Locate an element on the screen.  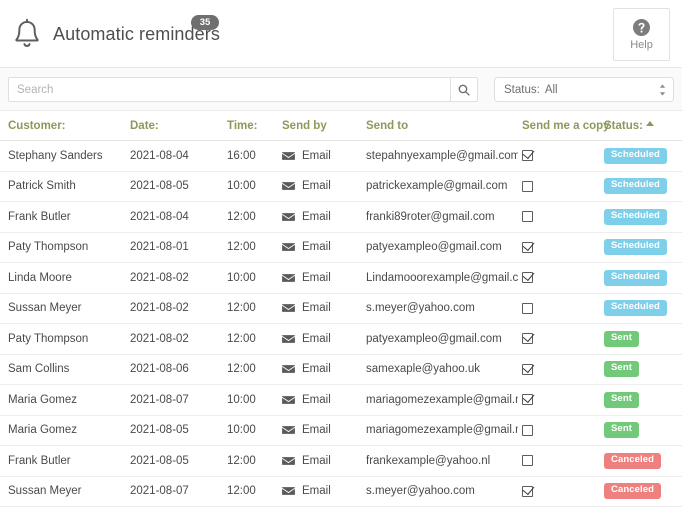
help-button: Help is located at coordinates (641, 34).